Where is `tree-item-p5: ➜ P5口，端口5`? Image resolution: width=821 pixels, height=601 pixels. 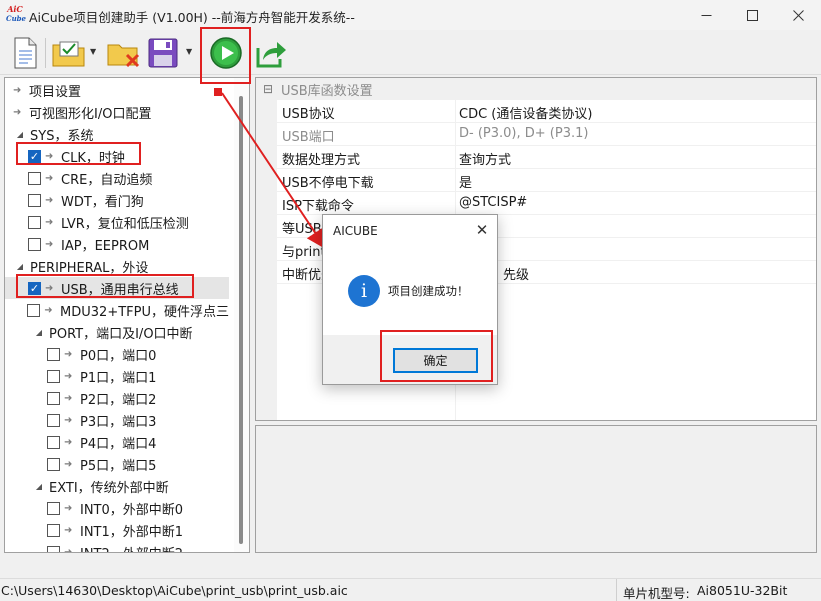 tree-item-p5: ➜ P5口，端口5 is located at coordinates (117, 464).